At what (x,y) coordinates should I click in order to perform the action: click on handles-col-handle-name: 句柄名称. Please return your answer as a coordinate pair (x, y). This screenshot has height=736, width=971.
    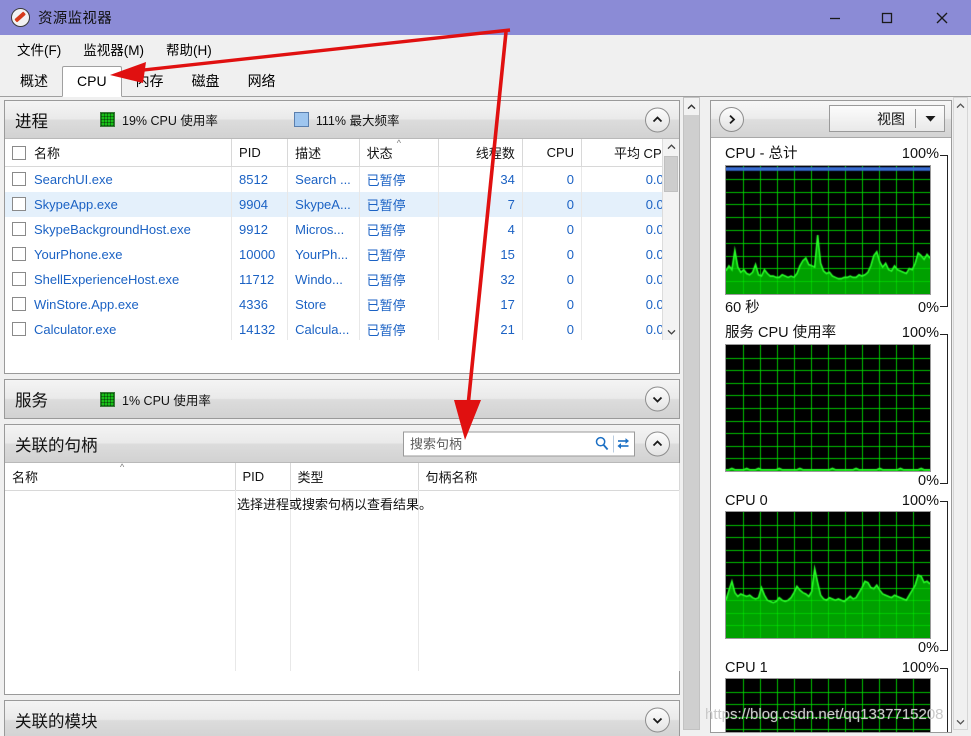
    Looking at the image, I should click on (549, 477).